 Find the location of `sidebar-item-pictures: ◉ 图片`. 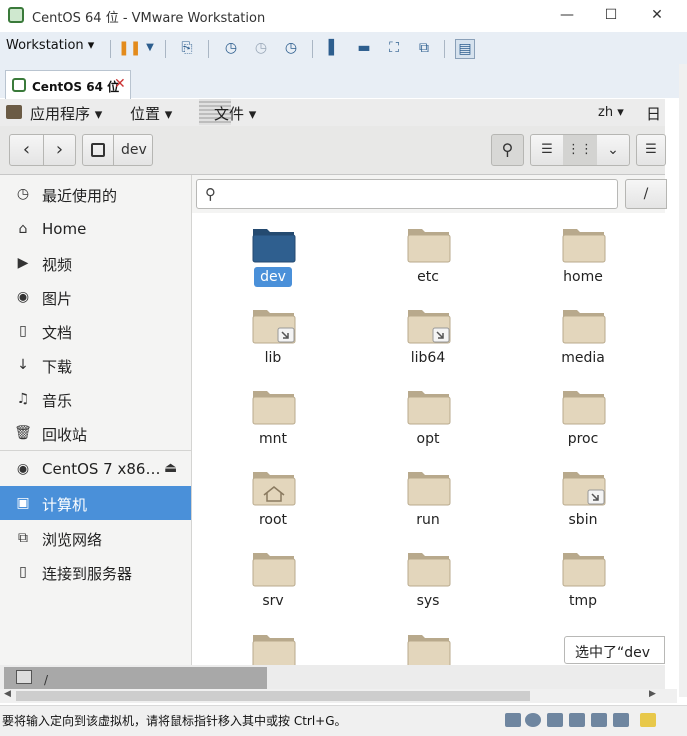

sidebar-item-pictures: ◉ 图片 is located at coordinates (95, 297).